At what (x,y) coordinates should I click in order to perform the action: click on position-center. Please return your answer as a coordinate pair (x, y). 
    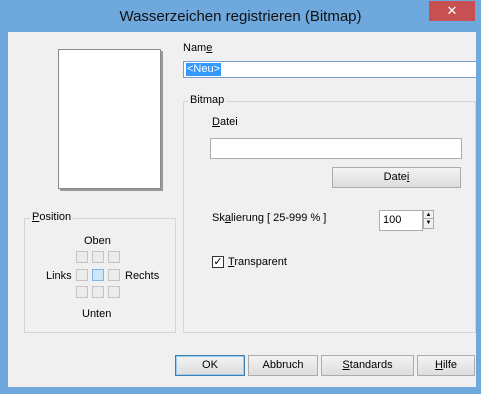
    Looking at the image, I should click on (98, 275).